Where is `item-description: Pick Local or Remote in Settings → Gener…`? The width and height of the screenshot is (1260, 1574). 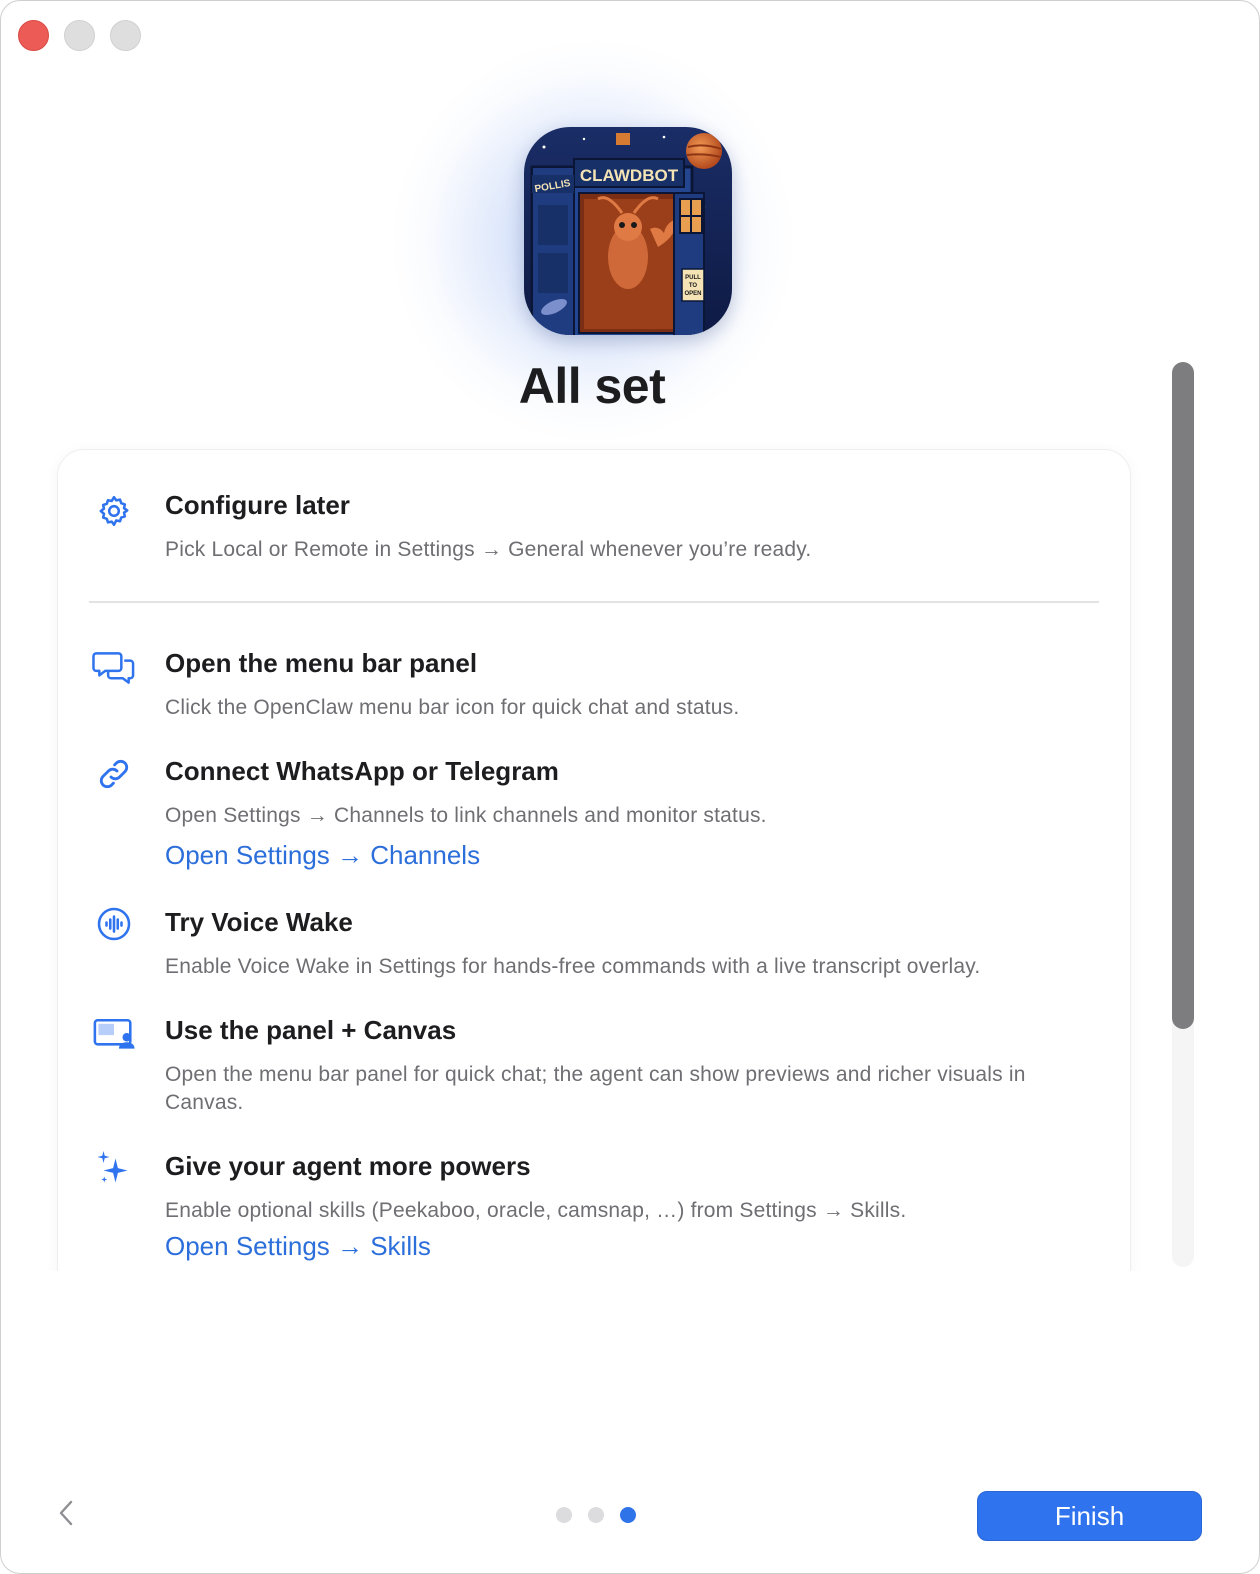 item-description: Pick Local or Remote in Settings → Gener… is located at coordinates (488, 549).